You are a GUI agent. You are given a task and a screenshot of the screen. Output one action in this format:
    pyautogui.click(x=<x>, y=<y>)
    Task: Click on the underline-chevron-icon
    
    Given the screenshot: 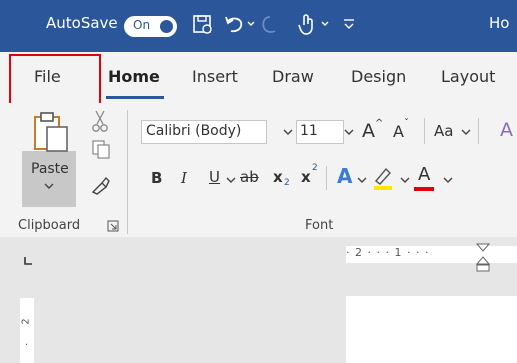 What is the action you would take?
    pyautogui.click(x=231, y=180)
    